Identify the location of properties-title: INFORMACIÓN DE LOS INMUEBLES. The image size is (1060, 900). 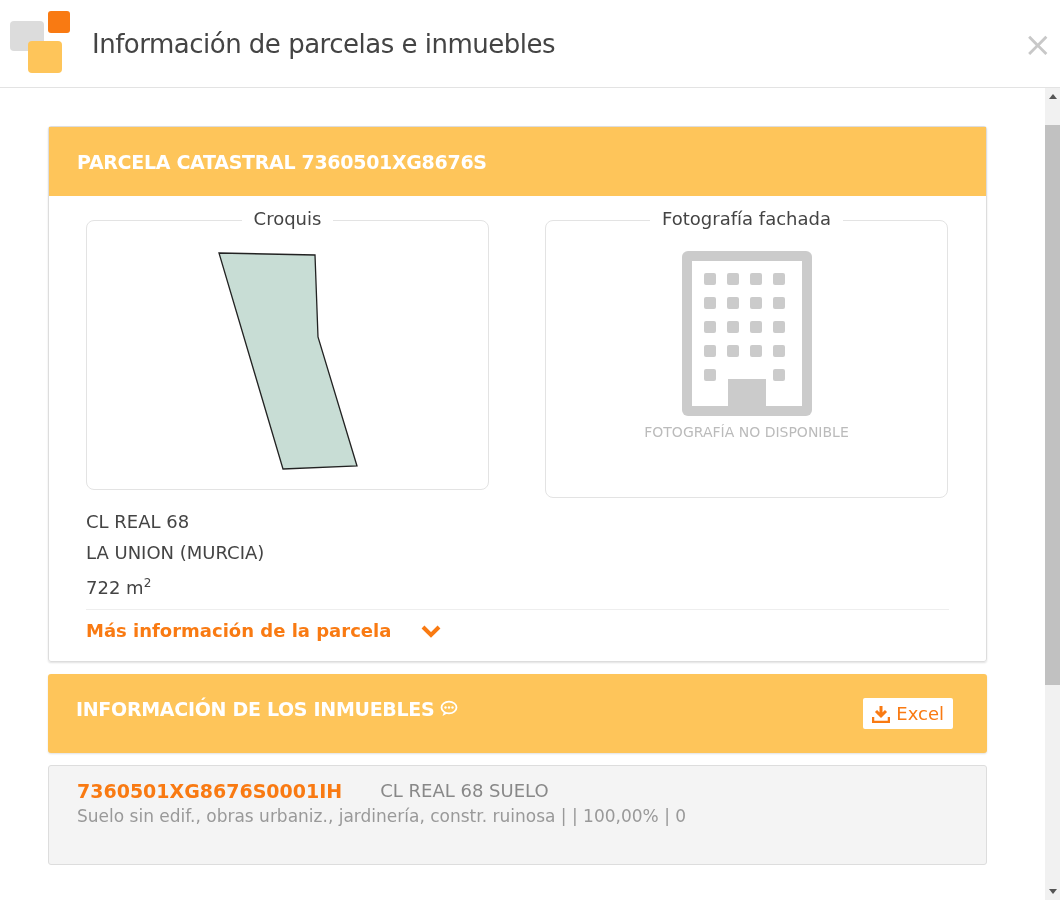
(255, 708).